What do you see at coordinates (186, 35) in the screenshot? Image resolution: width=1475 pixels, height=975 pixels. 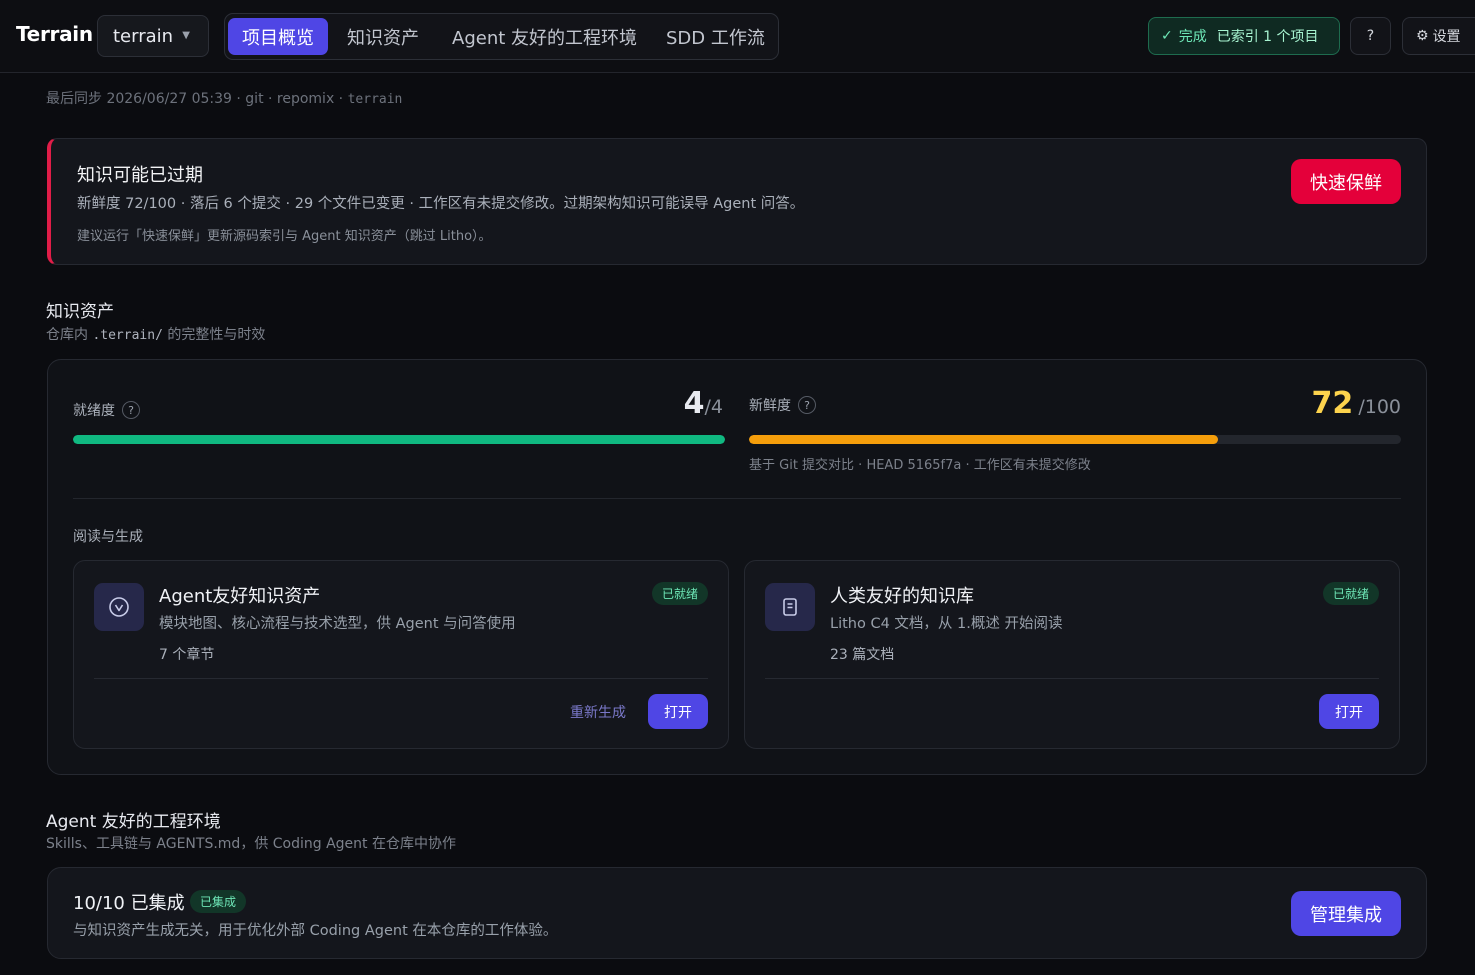 I see `chevron-down-icon: ▼` at bounding box center [186, 35].